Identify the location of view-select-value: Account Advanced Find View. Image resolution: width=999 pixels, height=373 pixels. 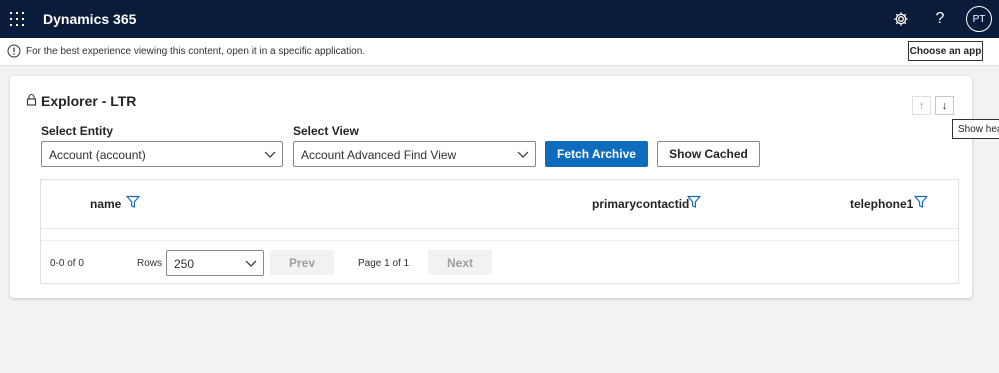
(379, 155).